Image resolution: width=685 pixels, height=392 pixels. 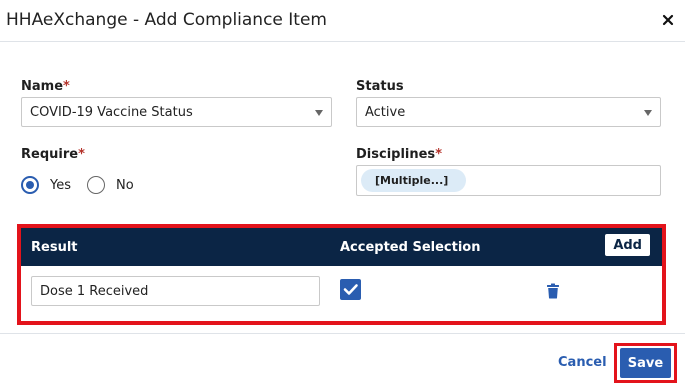 What do you see at coordinates (553, 291) in the screenshot?
I see `trash-icon` at bounding box center [553, 291].